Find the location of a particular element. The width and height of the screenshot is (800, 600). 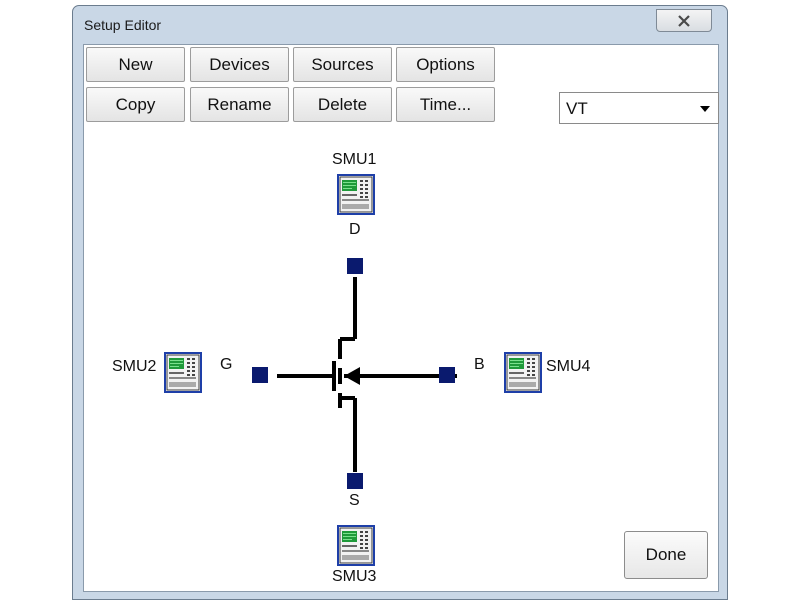

copy-button: Copy is located at coordinates (135, 104).